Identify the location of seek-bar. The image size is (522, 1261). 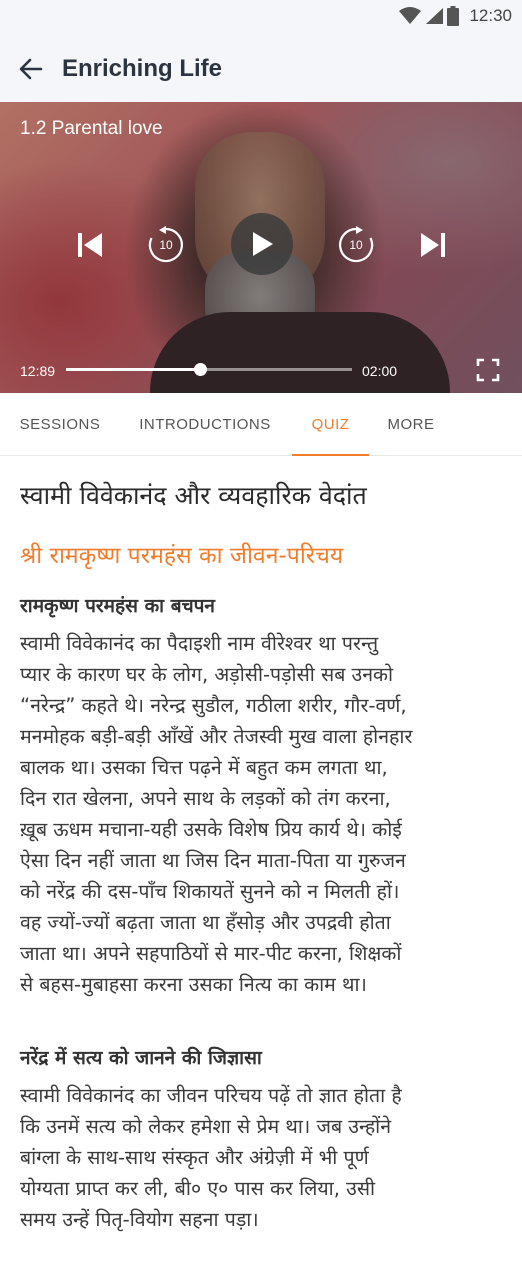
(209, 369).